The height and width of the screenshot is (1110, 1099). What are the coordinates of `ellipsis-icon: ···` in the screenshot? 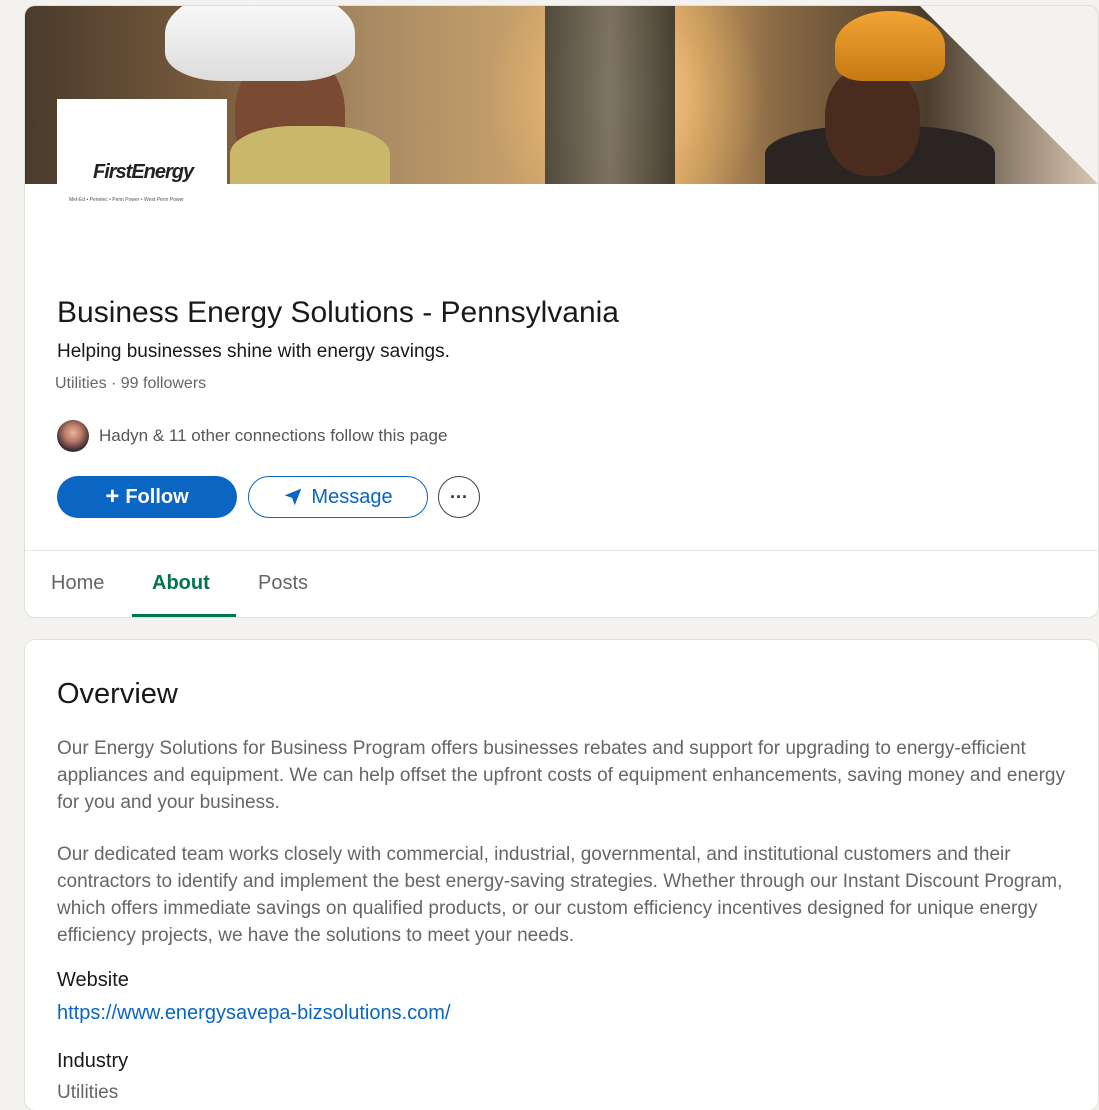 It's located at (459, 496).